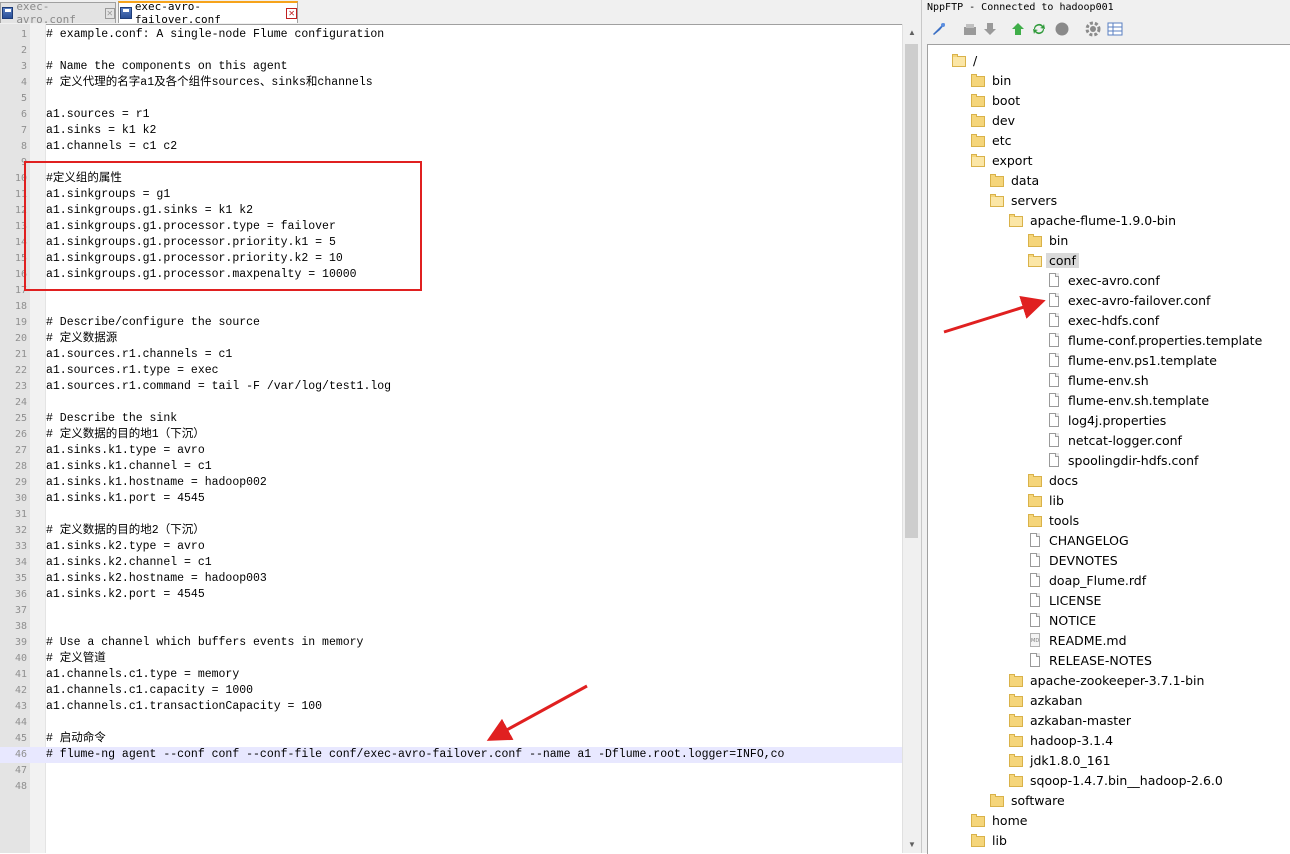 The image size is (1290, 854). What do you see at coordinates (451, 115) in the screenshot?
I see `code-line: 6 a1.sources = r1` at bounding box center [451, 115].